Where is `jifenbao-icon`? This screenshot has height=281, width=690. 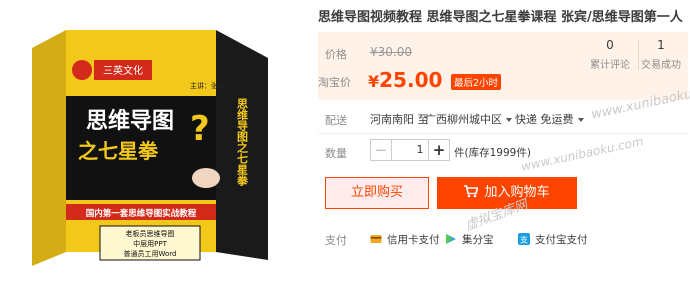
jifenbao-icon is located at coordinates (451, 239).